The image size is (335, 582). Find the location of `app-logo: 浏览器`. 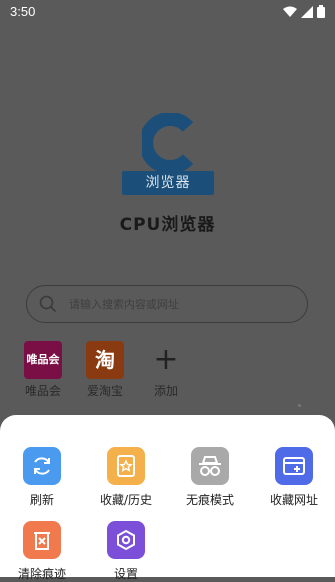

app-logo: 浏览器 is located at coordinates (168, 158).